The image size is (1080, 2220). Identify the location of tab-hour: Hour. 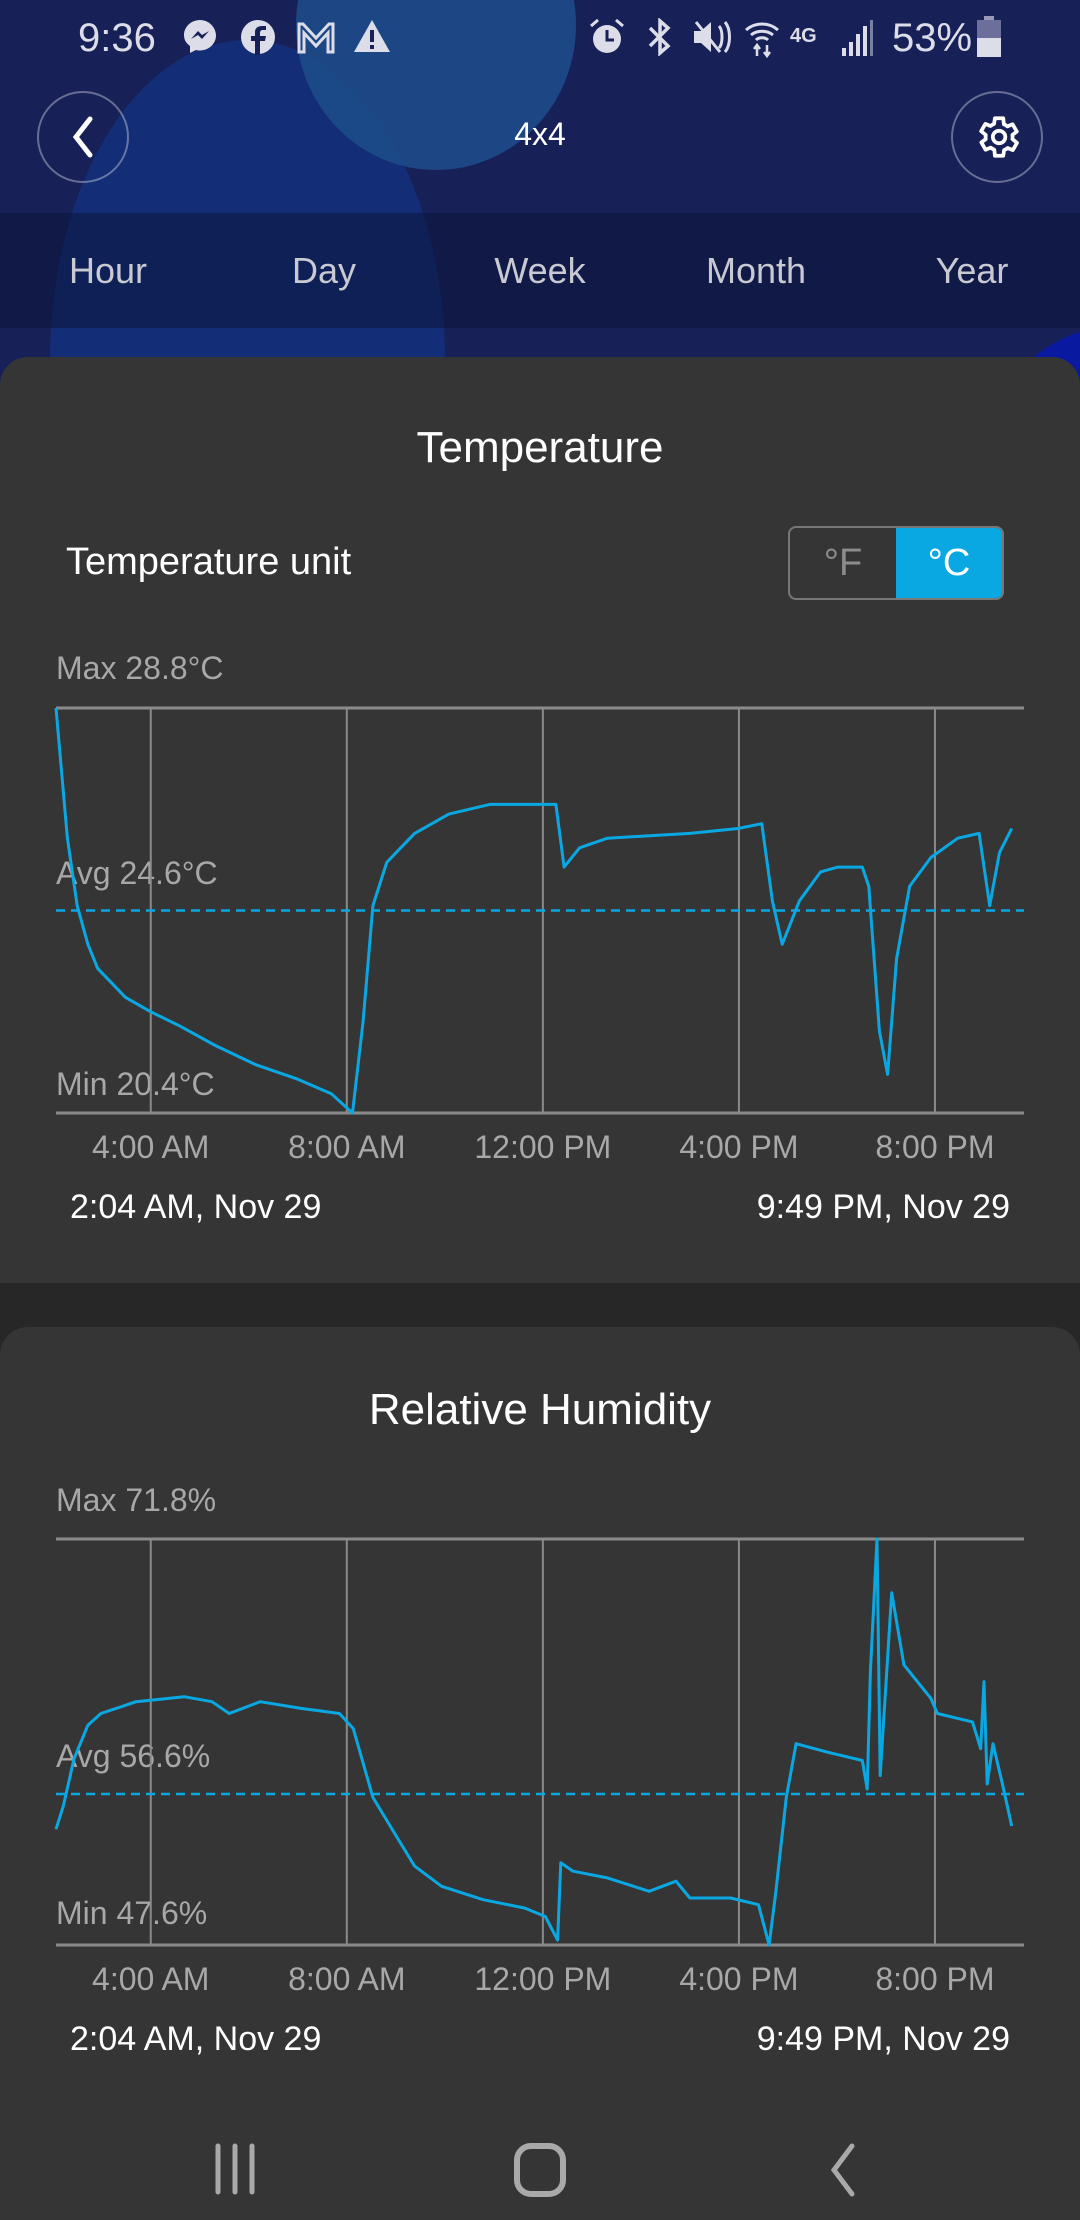
(108, 270).